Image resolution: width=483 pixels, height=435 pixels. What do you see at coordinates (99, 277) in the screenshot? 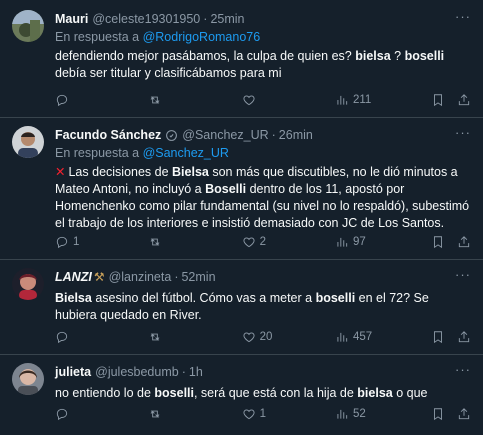
I see `pickaxe-emoji-icon: ⚒` at bounding box center [99, 277].